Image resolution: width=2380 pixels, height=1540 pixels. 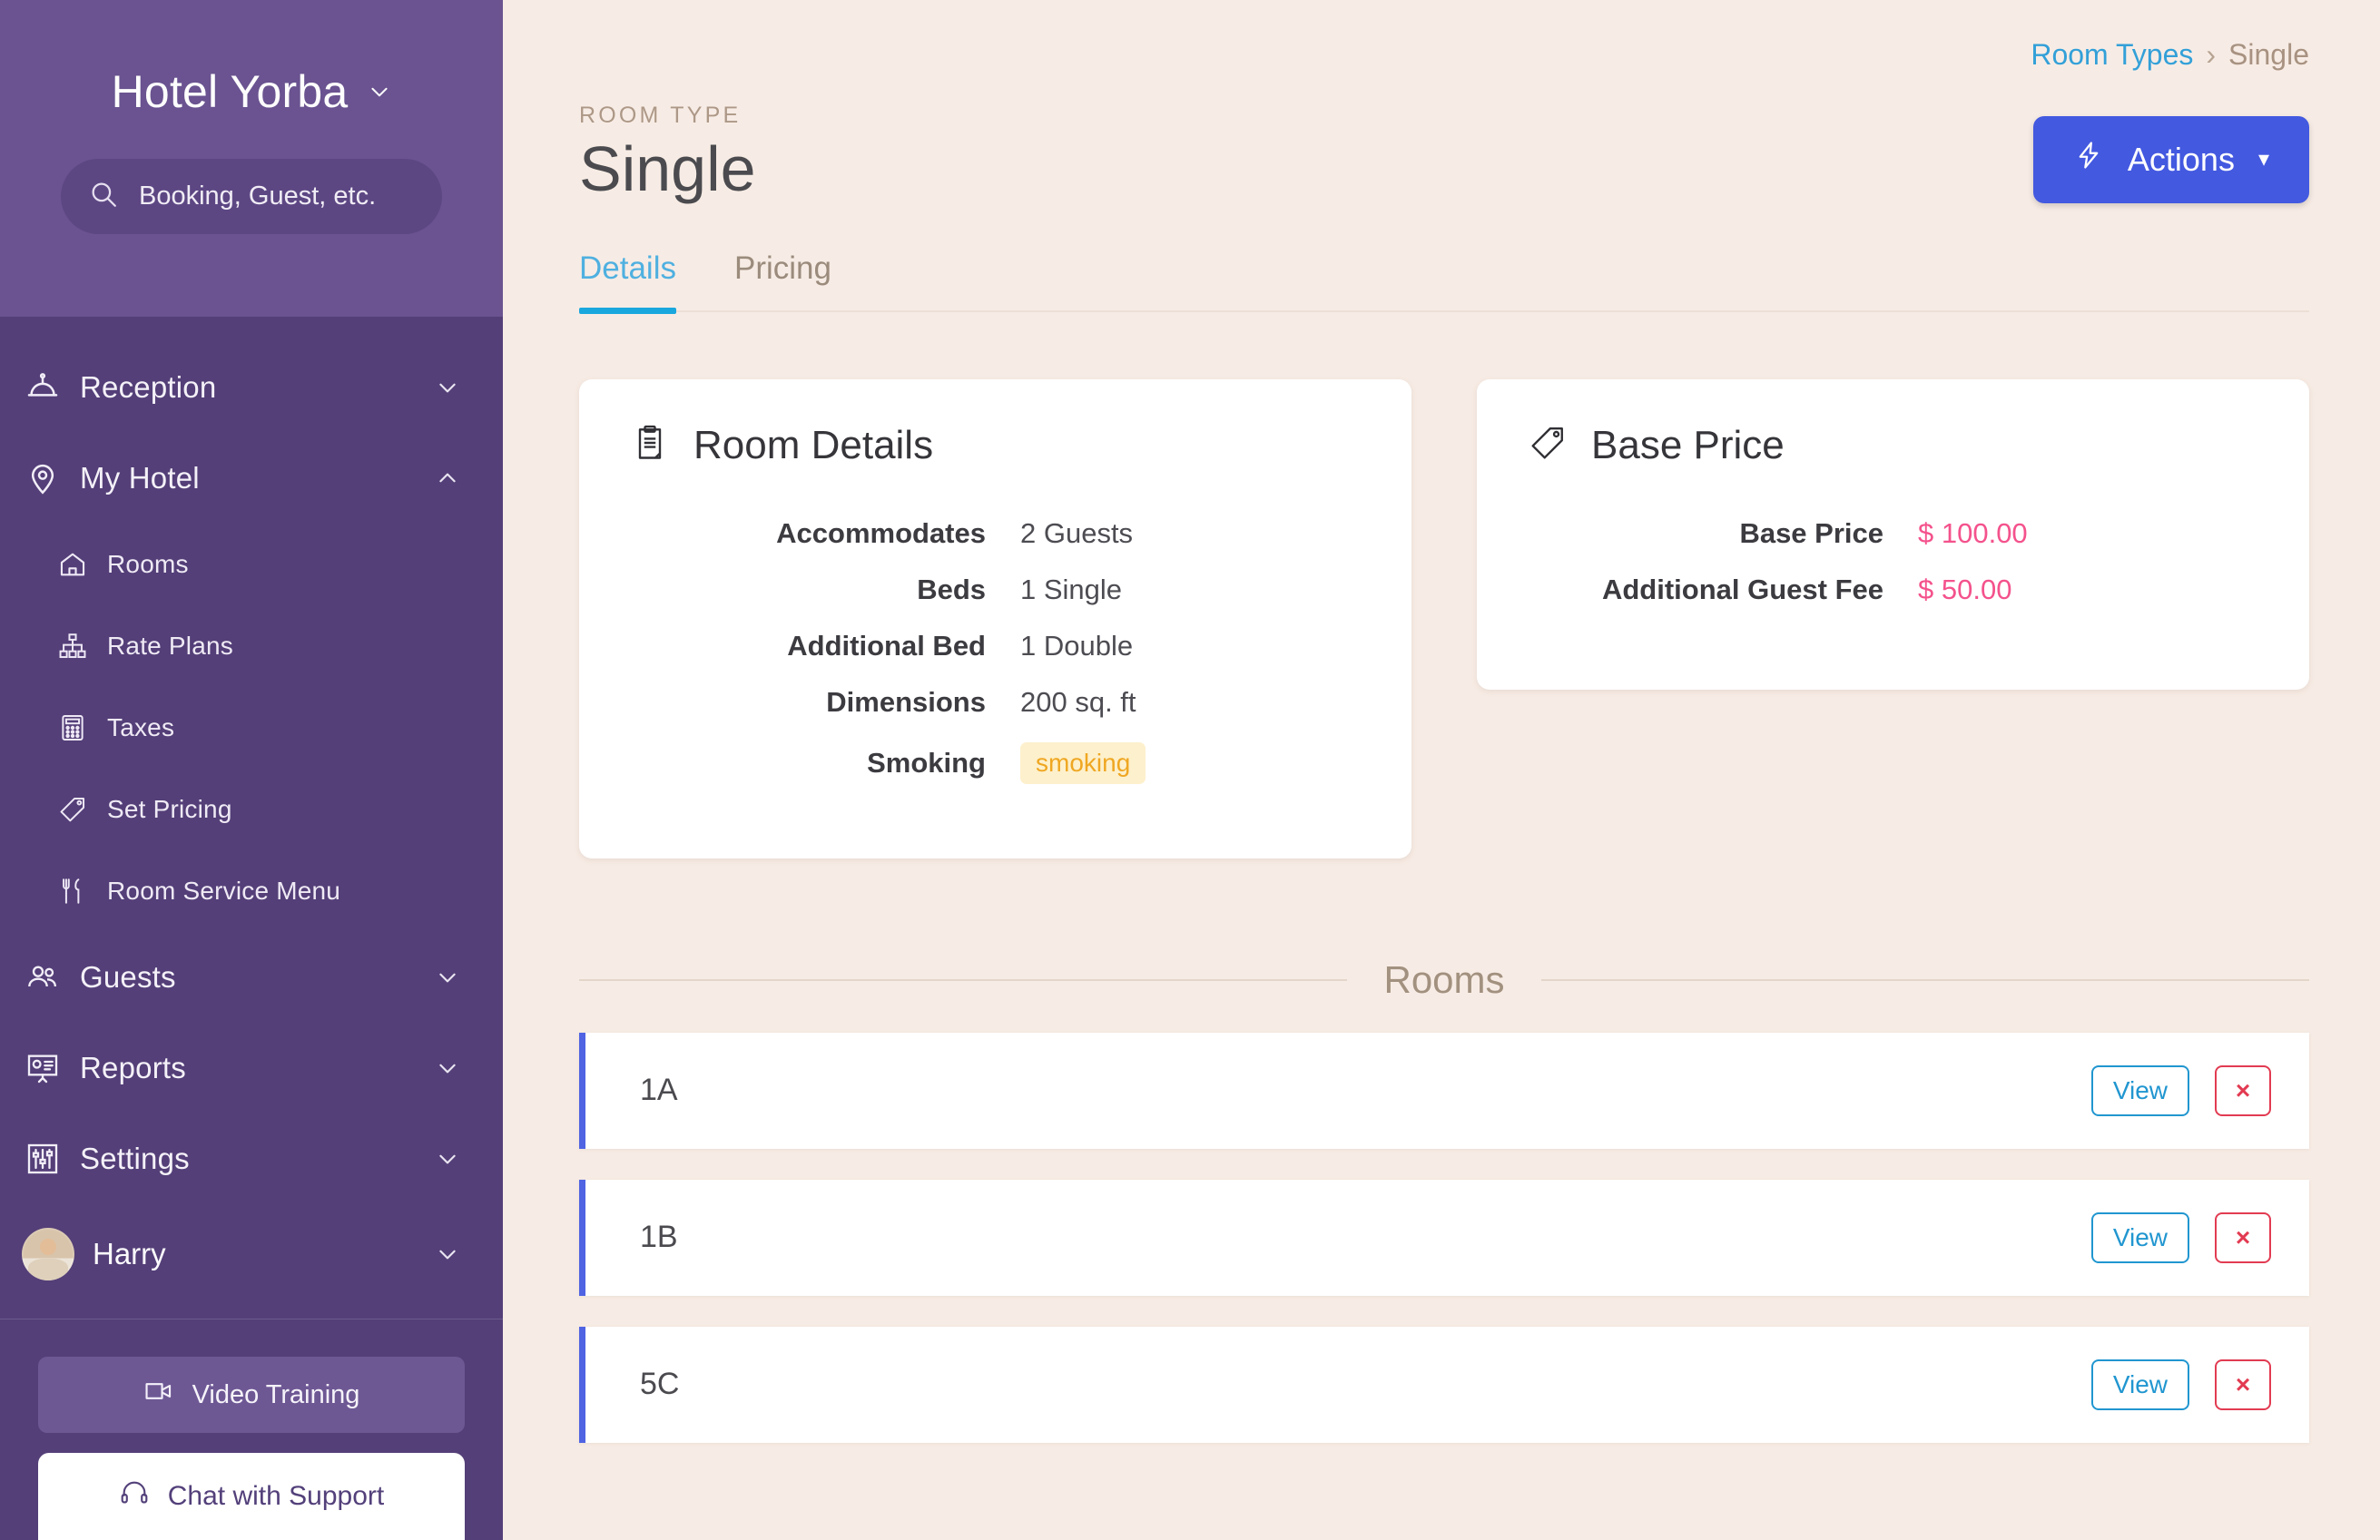 What do you see at coordinates (134, 1496) in the screenshot?
I see `headset-icon` at bounding box center [134, 1496].